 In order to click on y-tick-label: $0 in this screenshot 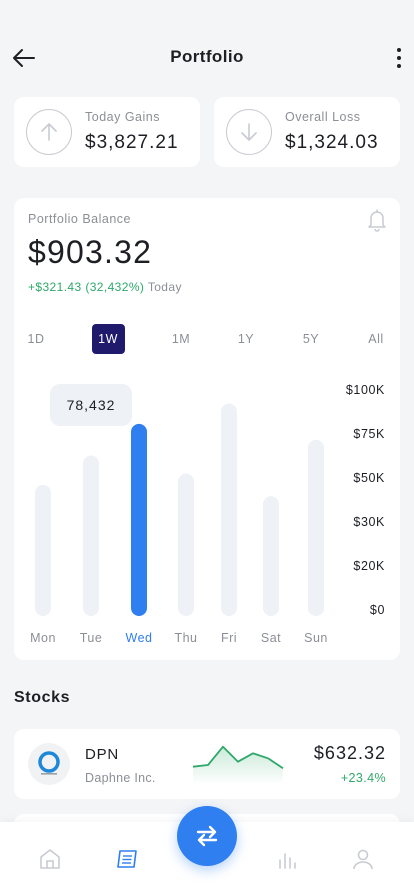, I will do `click(377, 610)`.